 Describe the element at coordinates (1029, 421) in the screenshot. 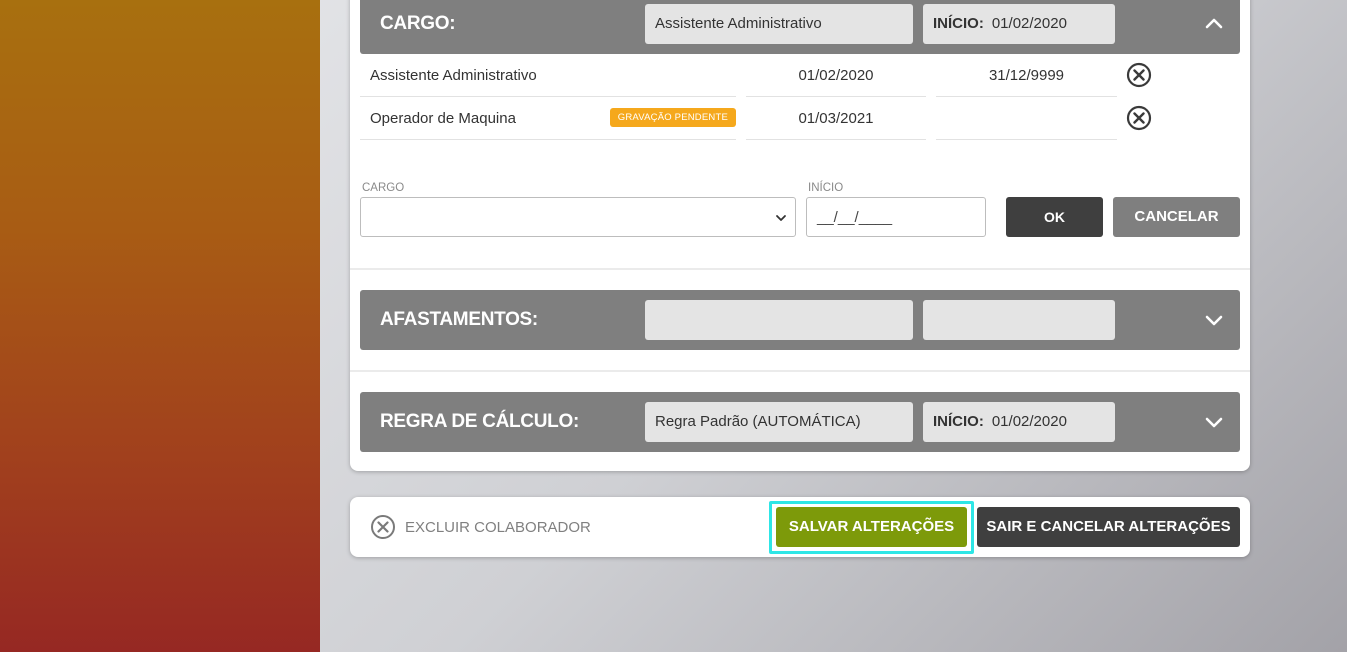

I see `regra-start-value: 01/02/2020` at that location.